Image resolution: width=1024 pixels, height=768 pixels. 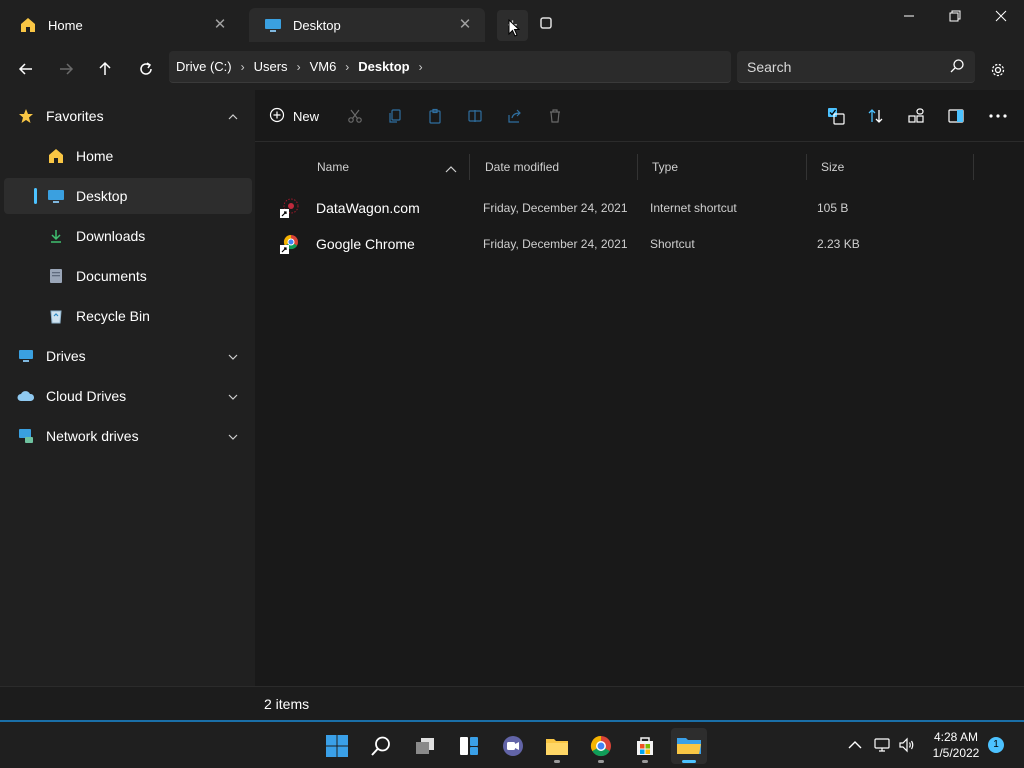 I want to click on network-icon, so click(x=882, y=745).